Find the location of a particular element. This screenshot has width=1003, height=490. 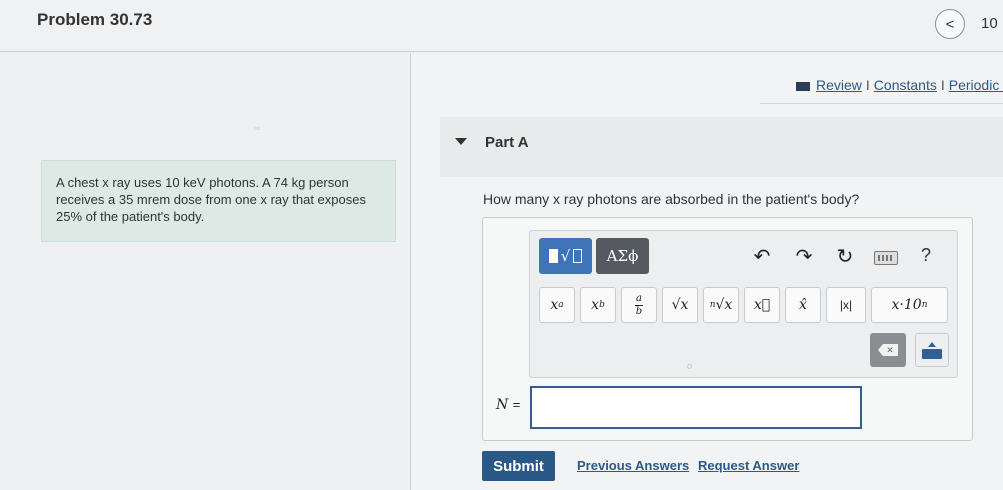

links-divider is located at coordinates (881, 103).